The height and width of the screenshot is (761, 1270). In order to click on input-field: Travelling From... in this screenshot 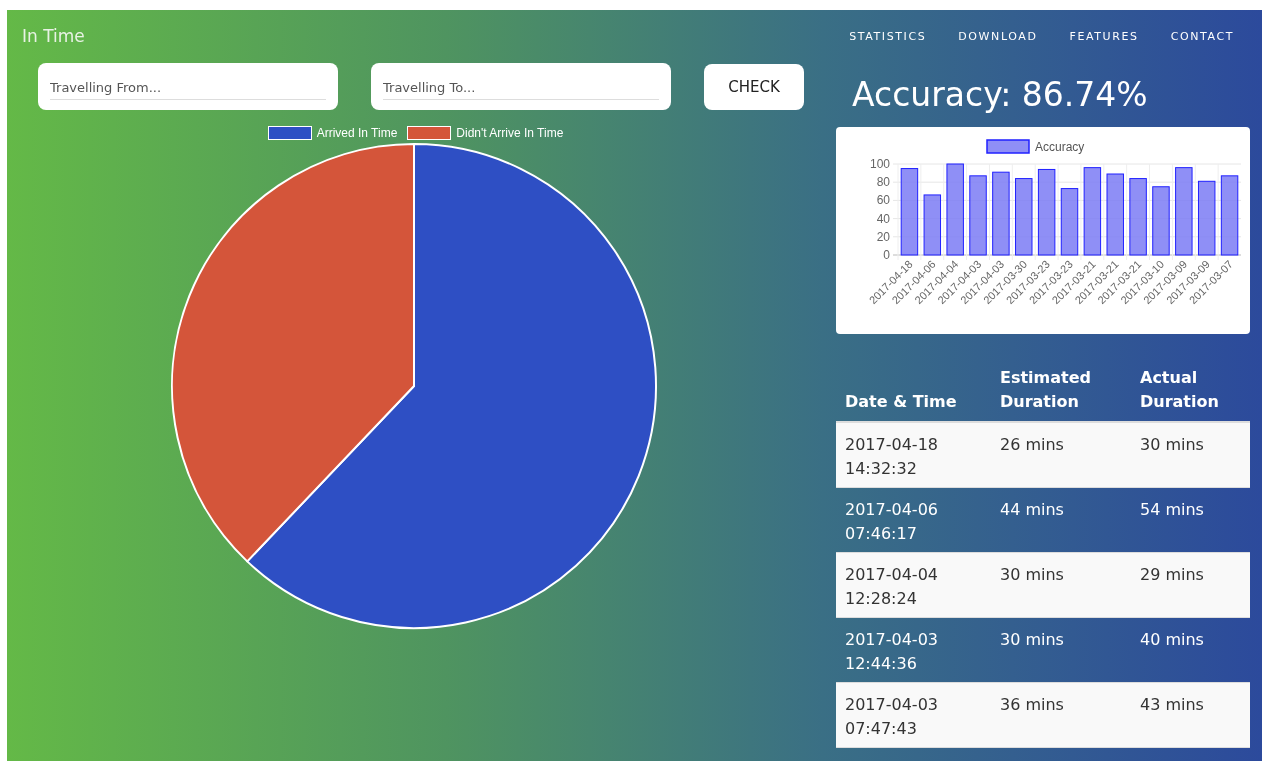, I will do `click(188, 86)`.